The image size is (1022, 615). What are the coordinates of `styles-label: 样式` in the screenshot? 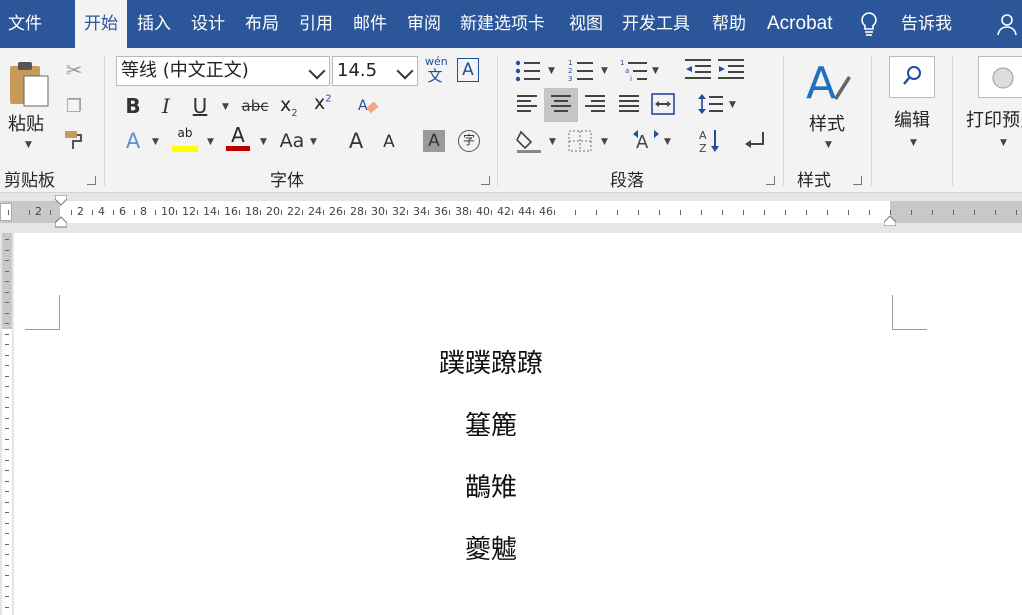 It's located at (827, 123).